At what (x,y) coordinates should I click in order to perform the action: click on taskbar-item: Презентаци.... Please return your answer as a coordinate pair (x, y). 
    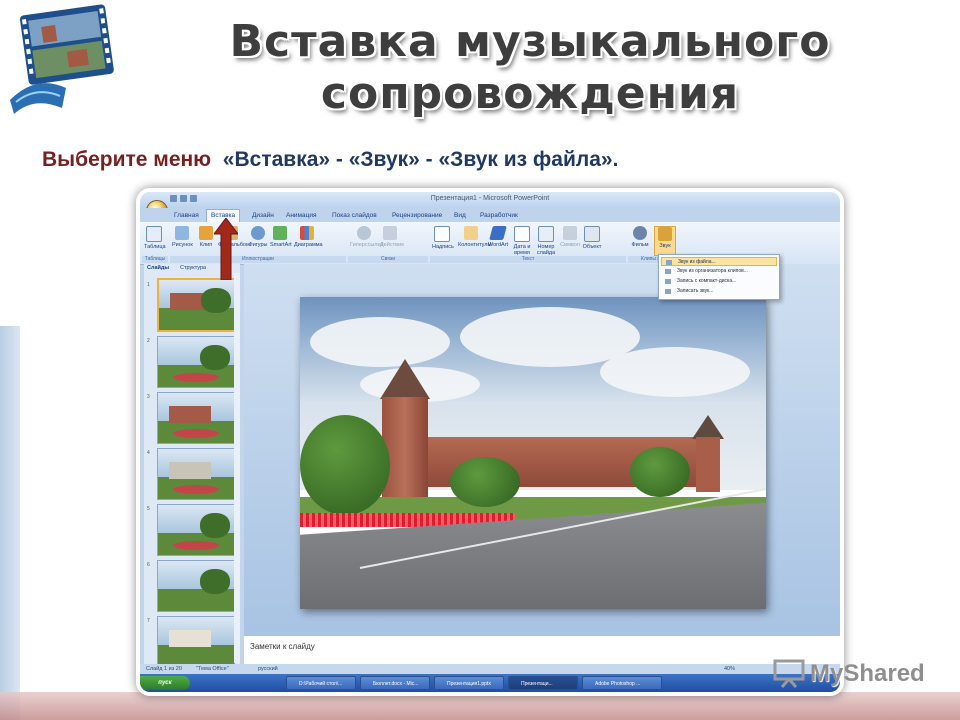
    Looking at the image, I should click on (543, 683).